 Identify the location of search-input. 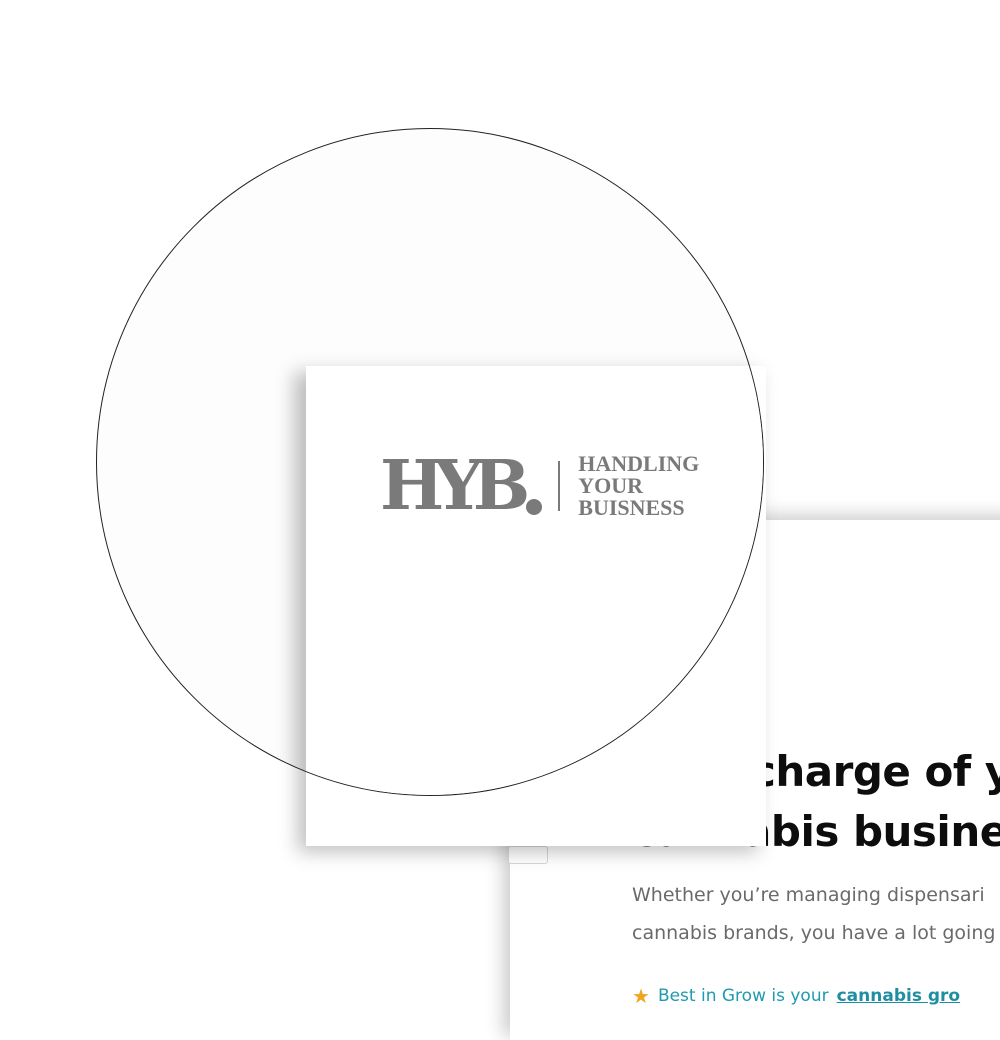
(528, 855).